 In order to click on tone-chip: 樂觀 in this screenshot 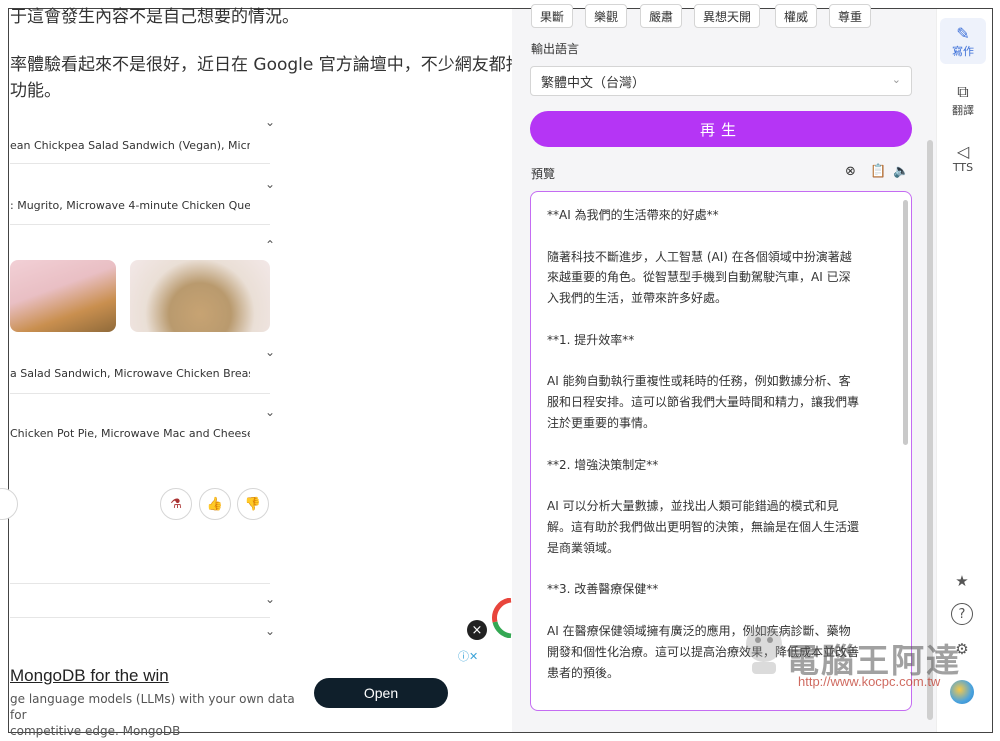, I will do `click(606, 16)`.